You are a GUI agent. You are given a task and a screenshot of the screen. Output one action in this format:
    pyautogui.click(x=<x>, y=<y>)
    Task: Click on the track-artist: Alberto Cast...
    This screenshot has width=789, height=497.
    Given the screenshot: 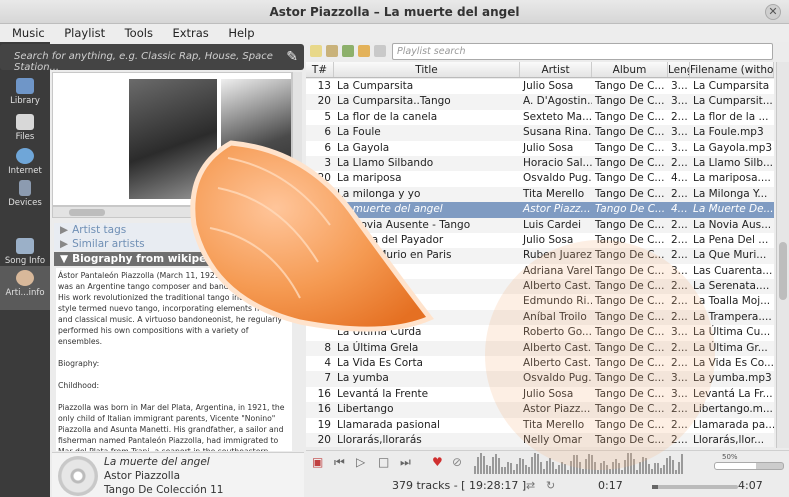 What is the action you would take?
    pyautogui.click(x=557, y=286)
    